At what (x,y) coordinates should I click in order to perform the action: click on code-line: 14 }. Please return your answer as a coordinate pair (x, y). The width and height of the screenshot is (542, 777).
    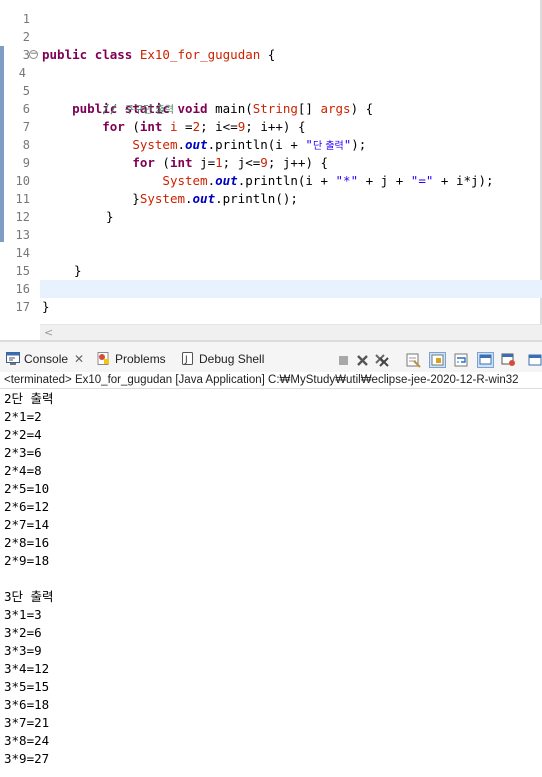
    Looking at the image, I should click on (271, 252).